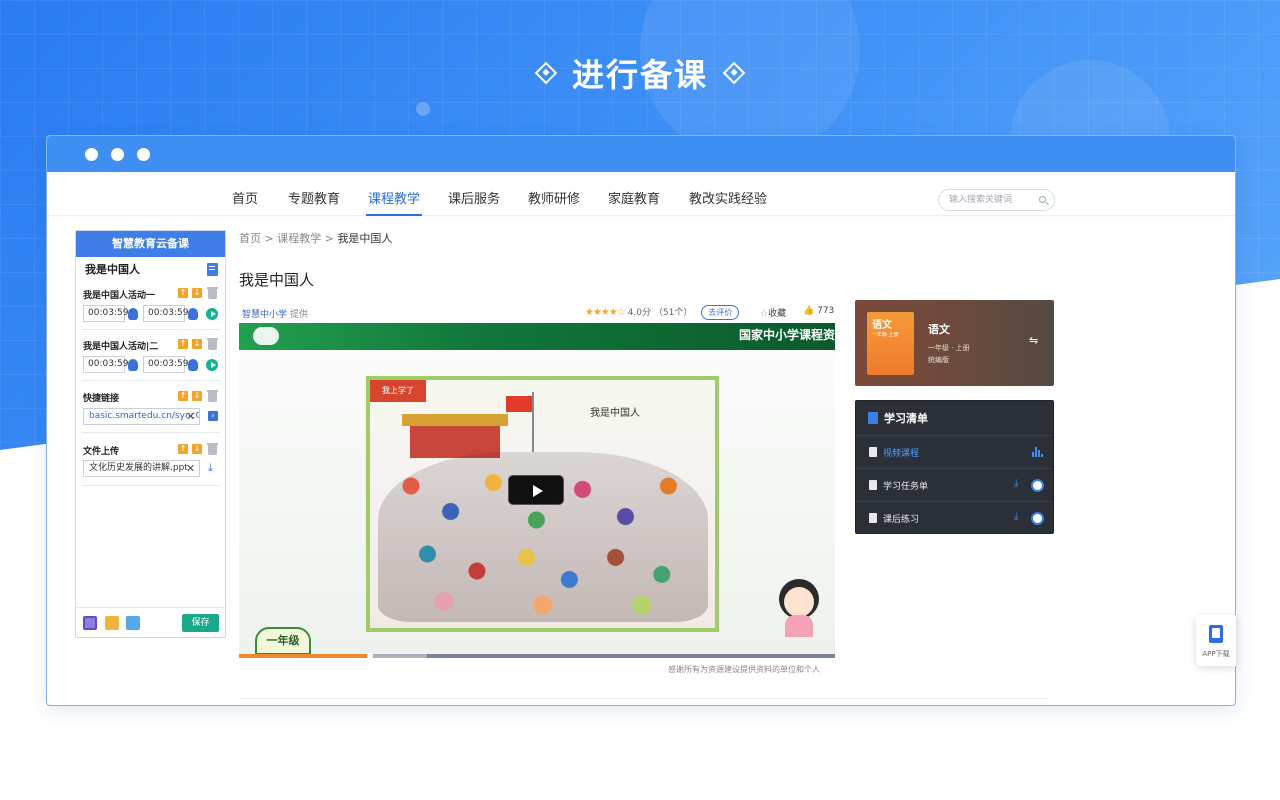  I want to click on nav-item-after-school: 课后服务, so click(474, 194).